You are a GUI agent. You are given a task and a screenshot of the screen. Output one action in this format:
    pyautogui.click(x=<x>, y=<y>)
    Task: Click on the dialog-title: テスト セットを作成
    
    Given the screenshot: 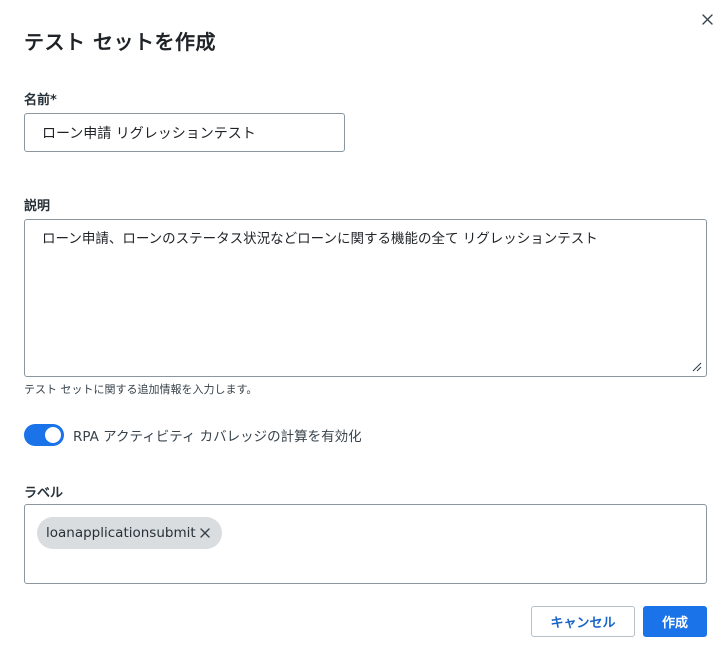 What is the action you would take?
    pyautogui.click(x=120, y=42)
    